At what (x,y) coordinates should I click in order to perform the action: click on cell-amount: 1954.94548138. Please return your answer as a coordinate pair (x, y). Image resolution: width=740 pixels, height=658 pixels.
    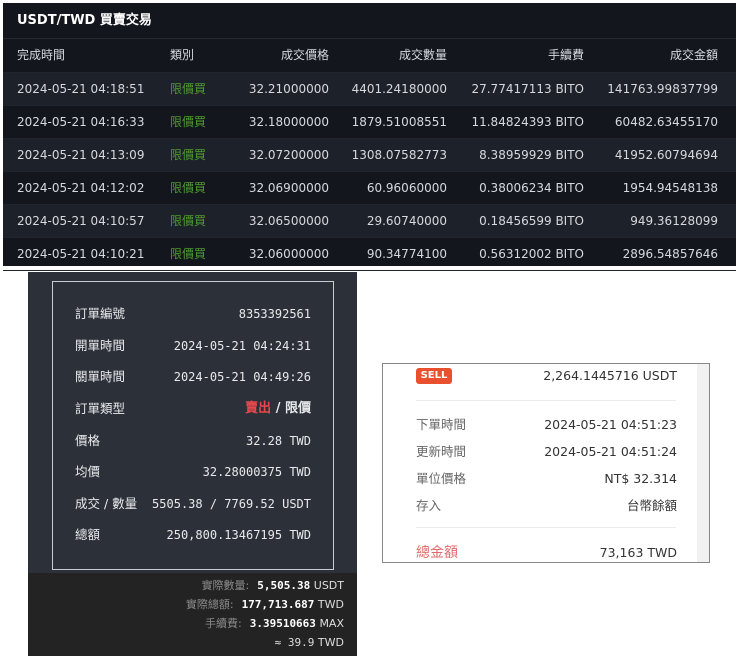
    Looking at the image, I should click on (670, 188).